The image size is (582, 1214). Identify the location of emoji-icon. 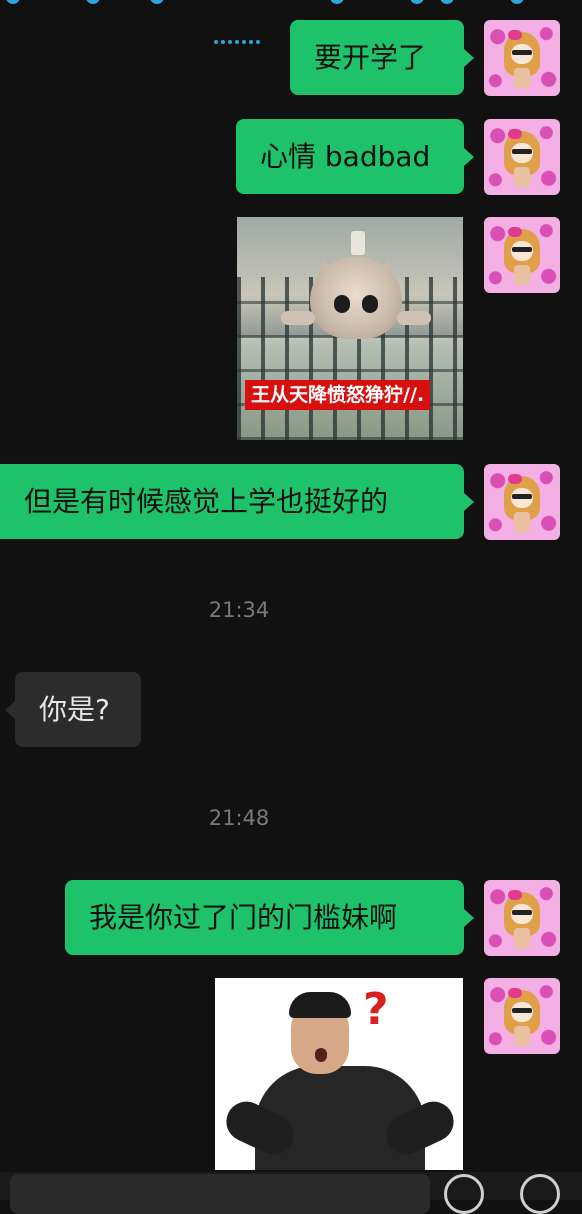
(464, 1194).